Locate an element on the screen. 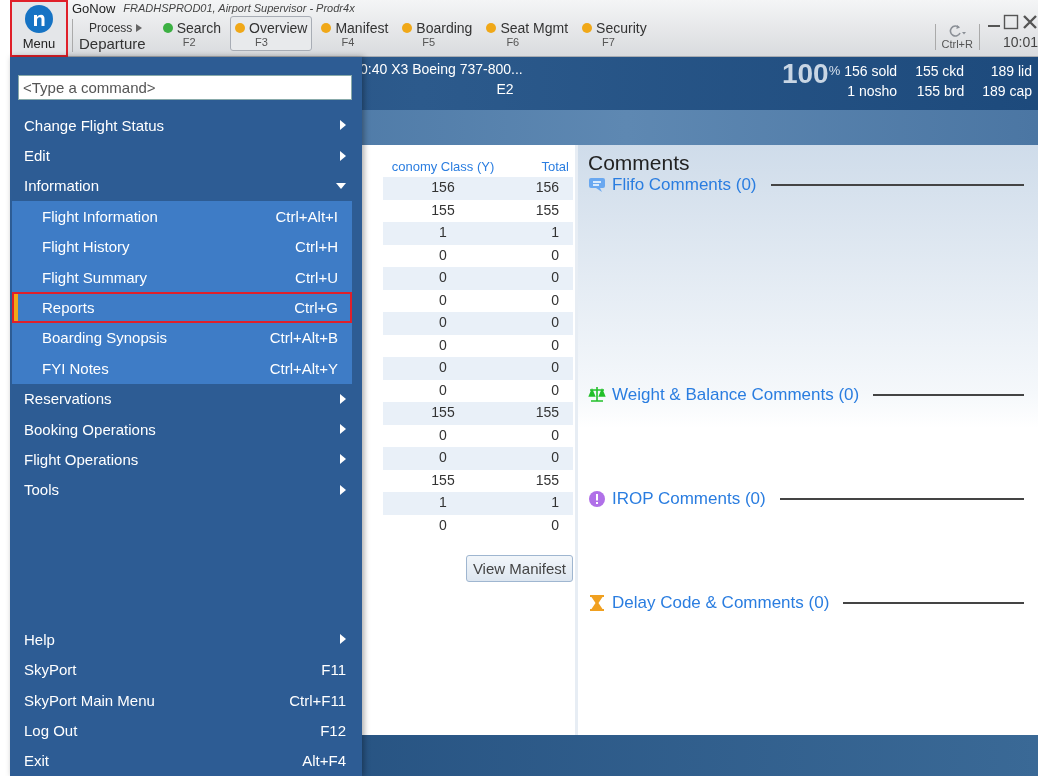  menu-item: Log Out F12 is located at coordinates (186, 730).